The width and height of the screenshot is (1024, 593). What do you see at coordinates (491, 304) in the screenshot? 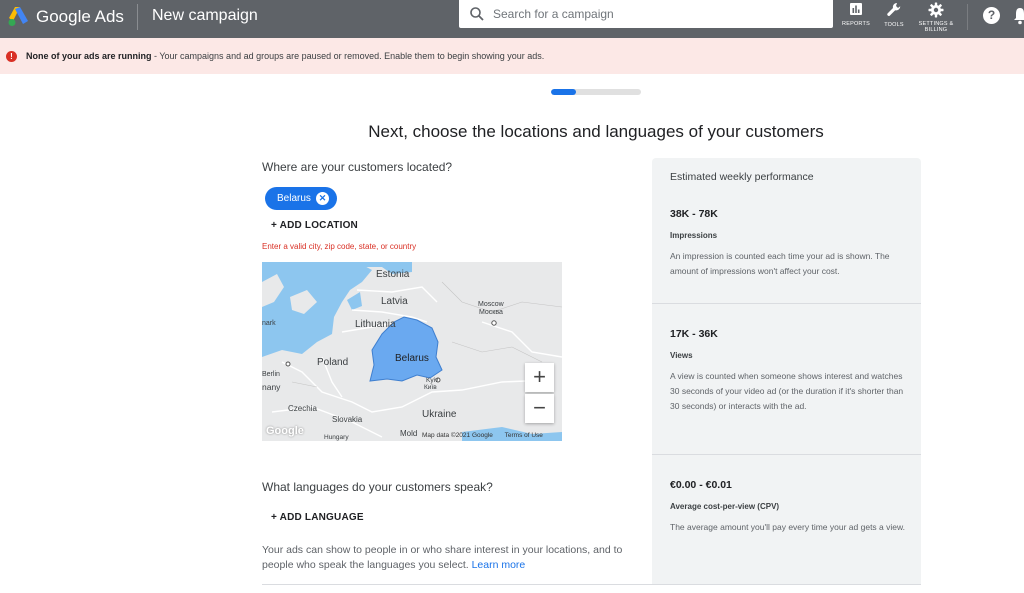
I see `map-label-moscow: Moscow` at bounding box center [491, 304].